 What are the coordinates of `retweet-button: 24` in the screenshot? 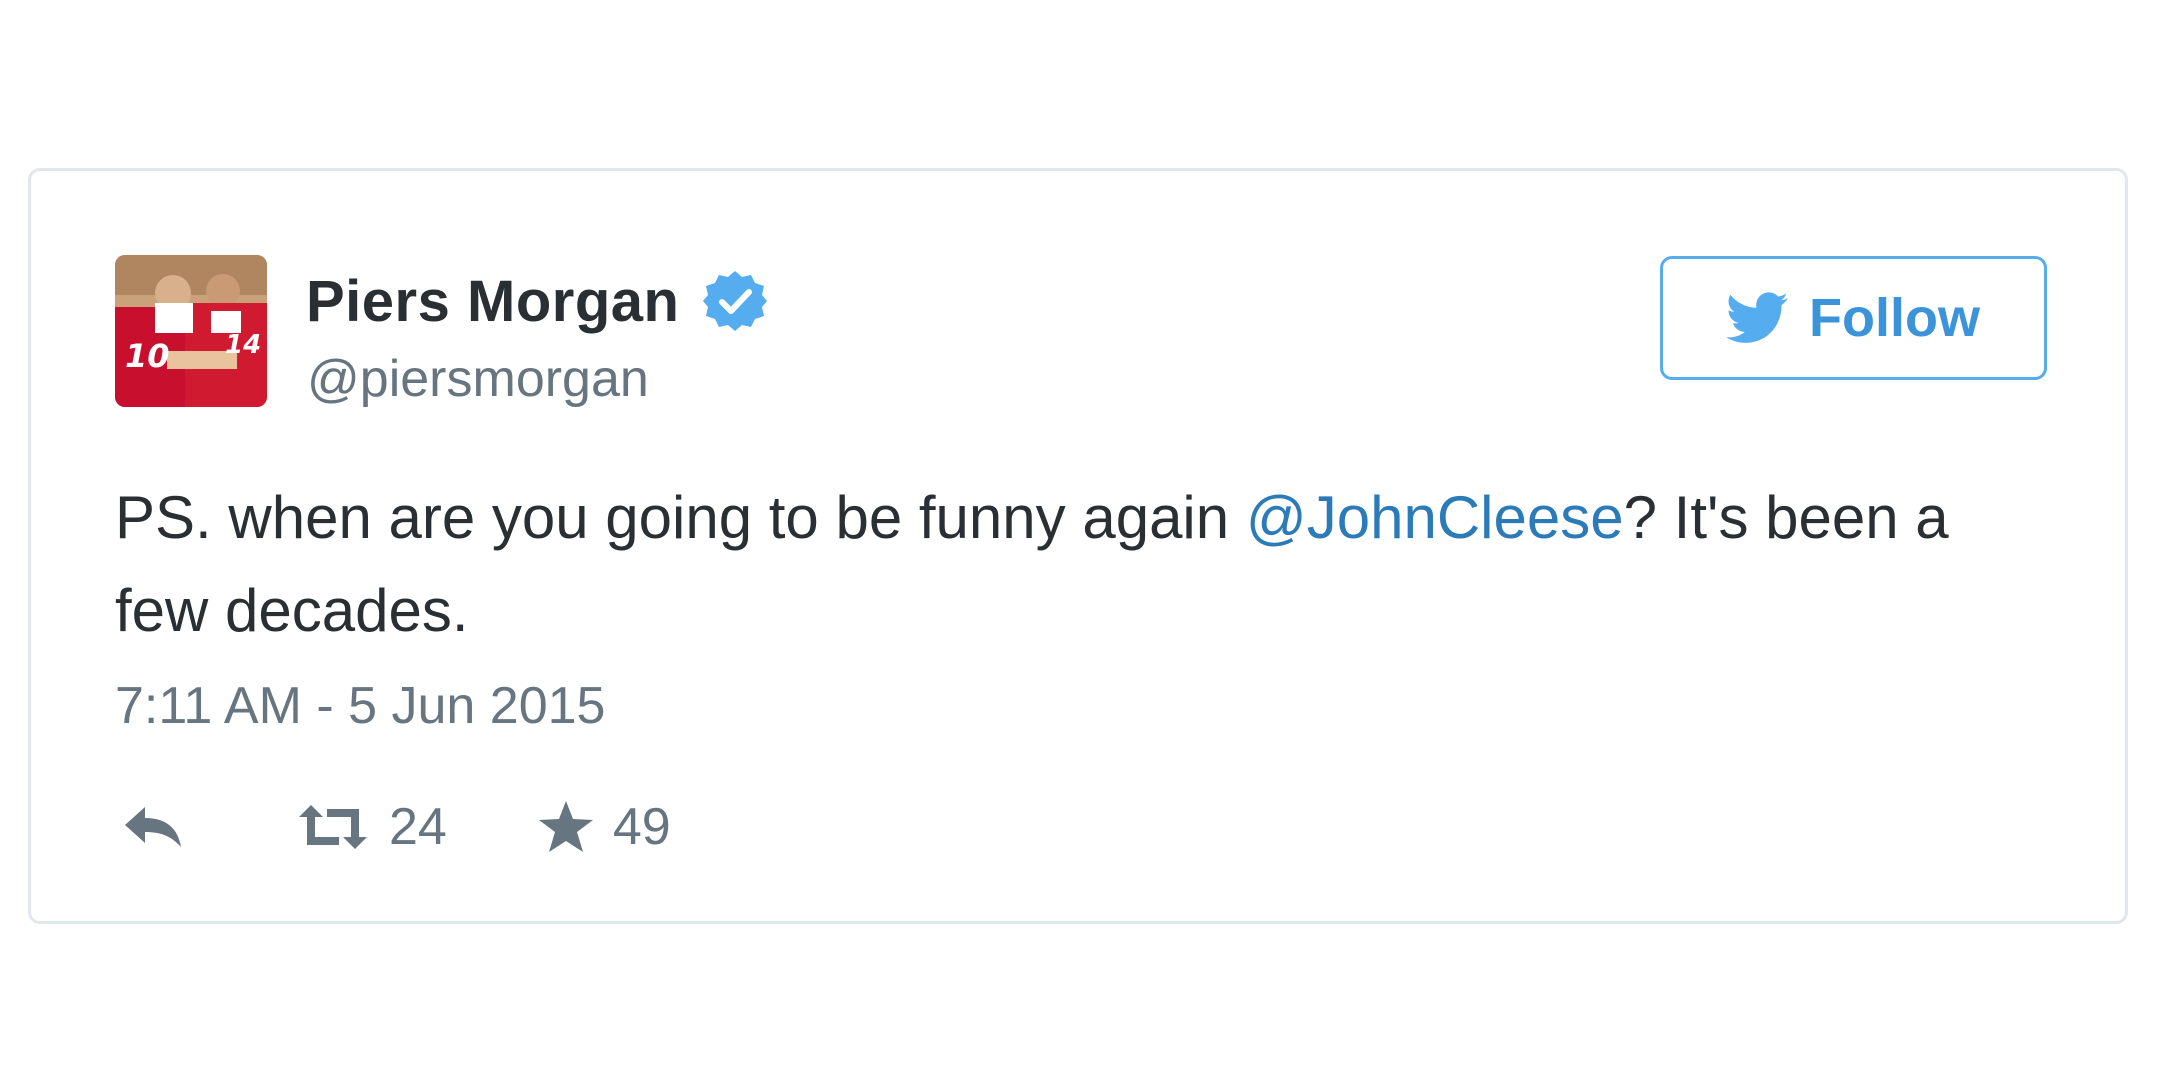 It's located at (371, 827).